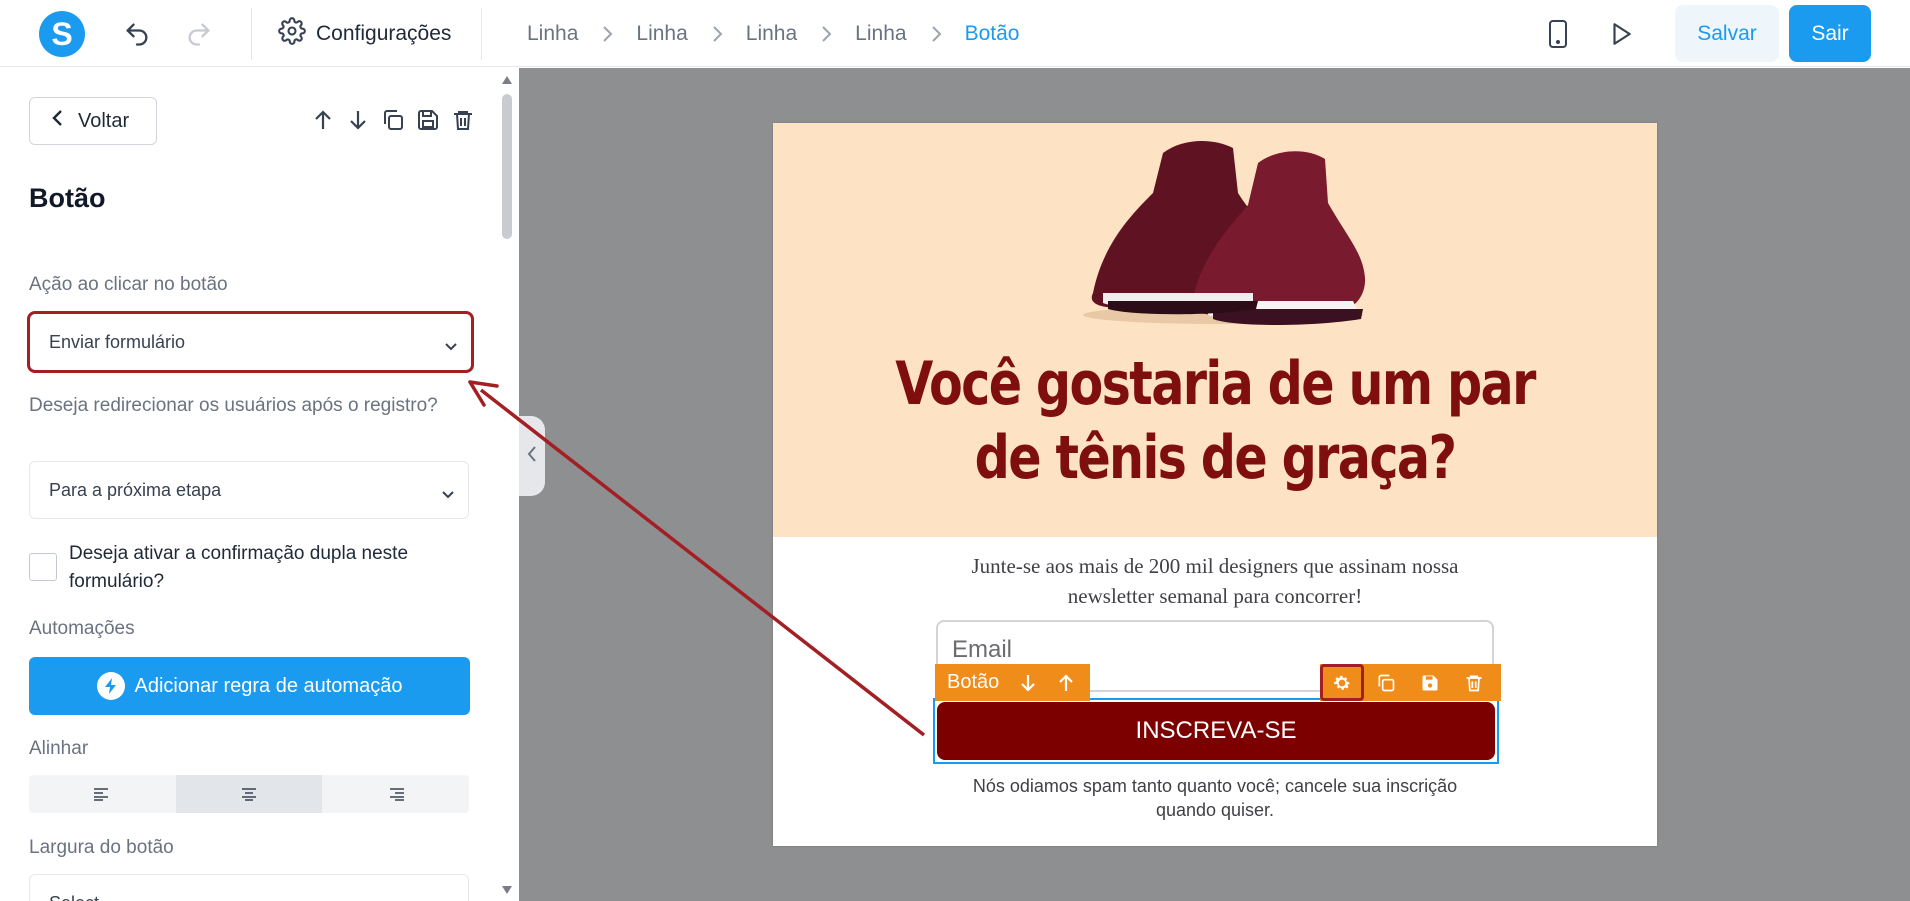 The height and width of the screenshot is (901, 1910). Describe the element at coordinates (249, 887) in the screenshot. I see `width-select: Select` at that location.